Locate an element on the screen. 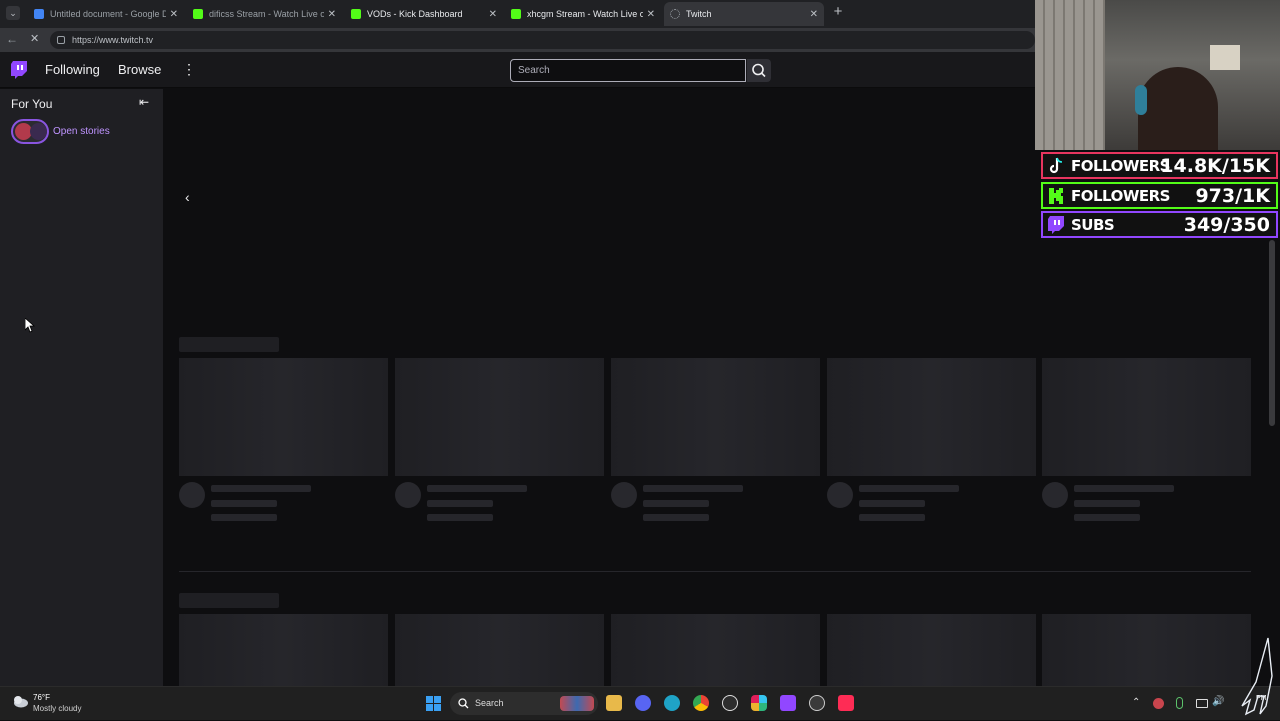  tab-title: xhcgm Stream - Watch Live on Kick is located at coordinates (585, 14).